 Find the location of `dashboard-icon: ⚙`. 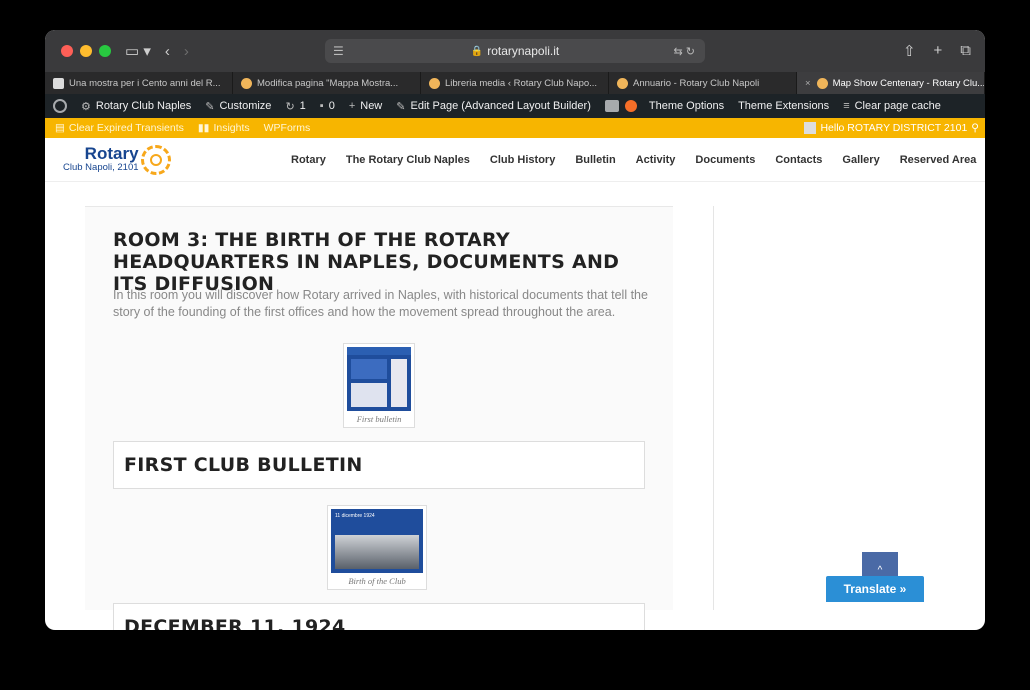

dashboard-icon: ⚙ is located at coordinates (86, 106).